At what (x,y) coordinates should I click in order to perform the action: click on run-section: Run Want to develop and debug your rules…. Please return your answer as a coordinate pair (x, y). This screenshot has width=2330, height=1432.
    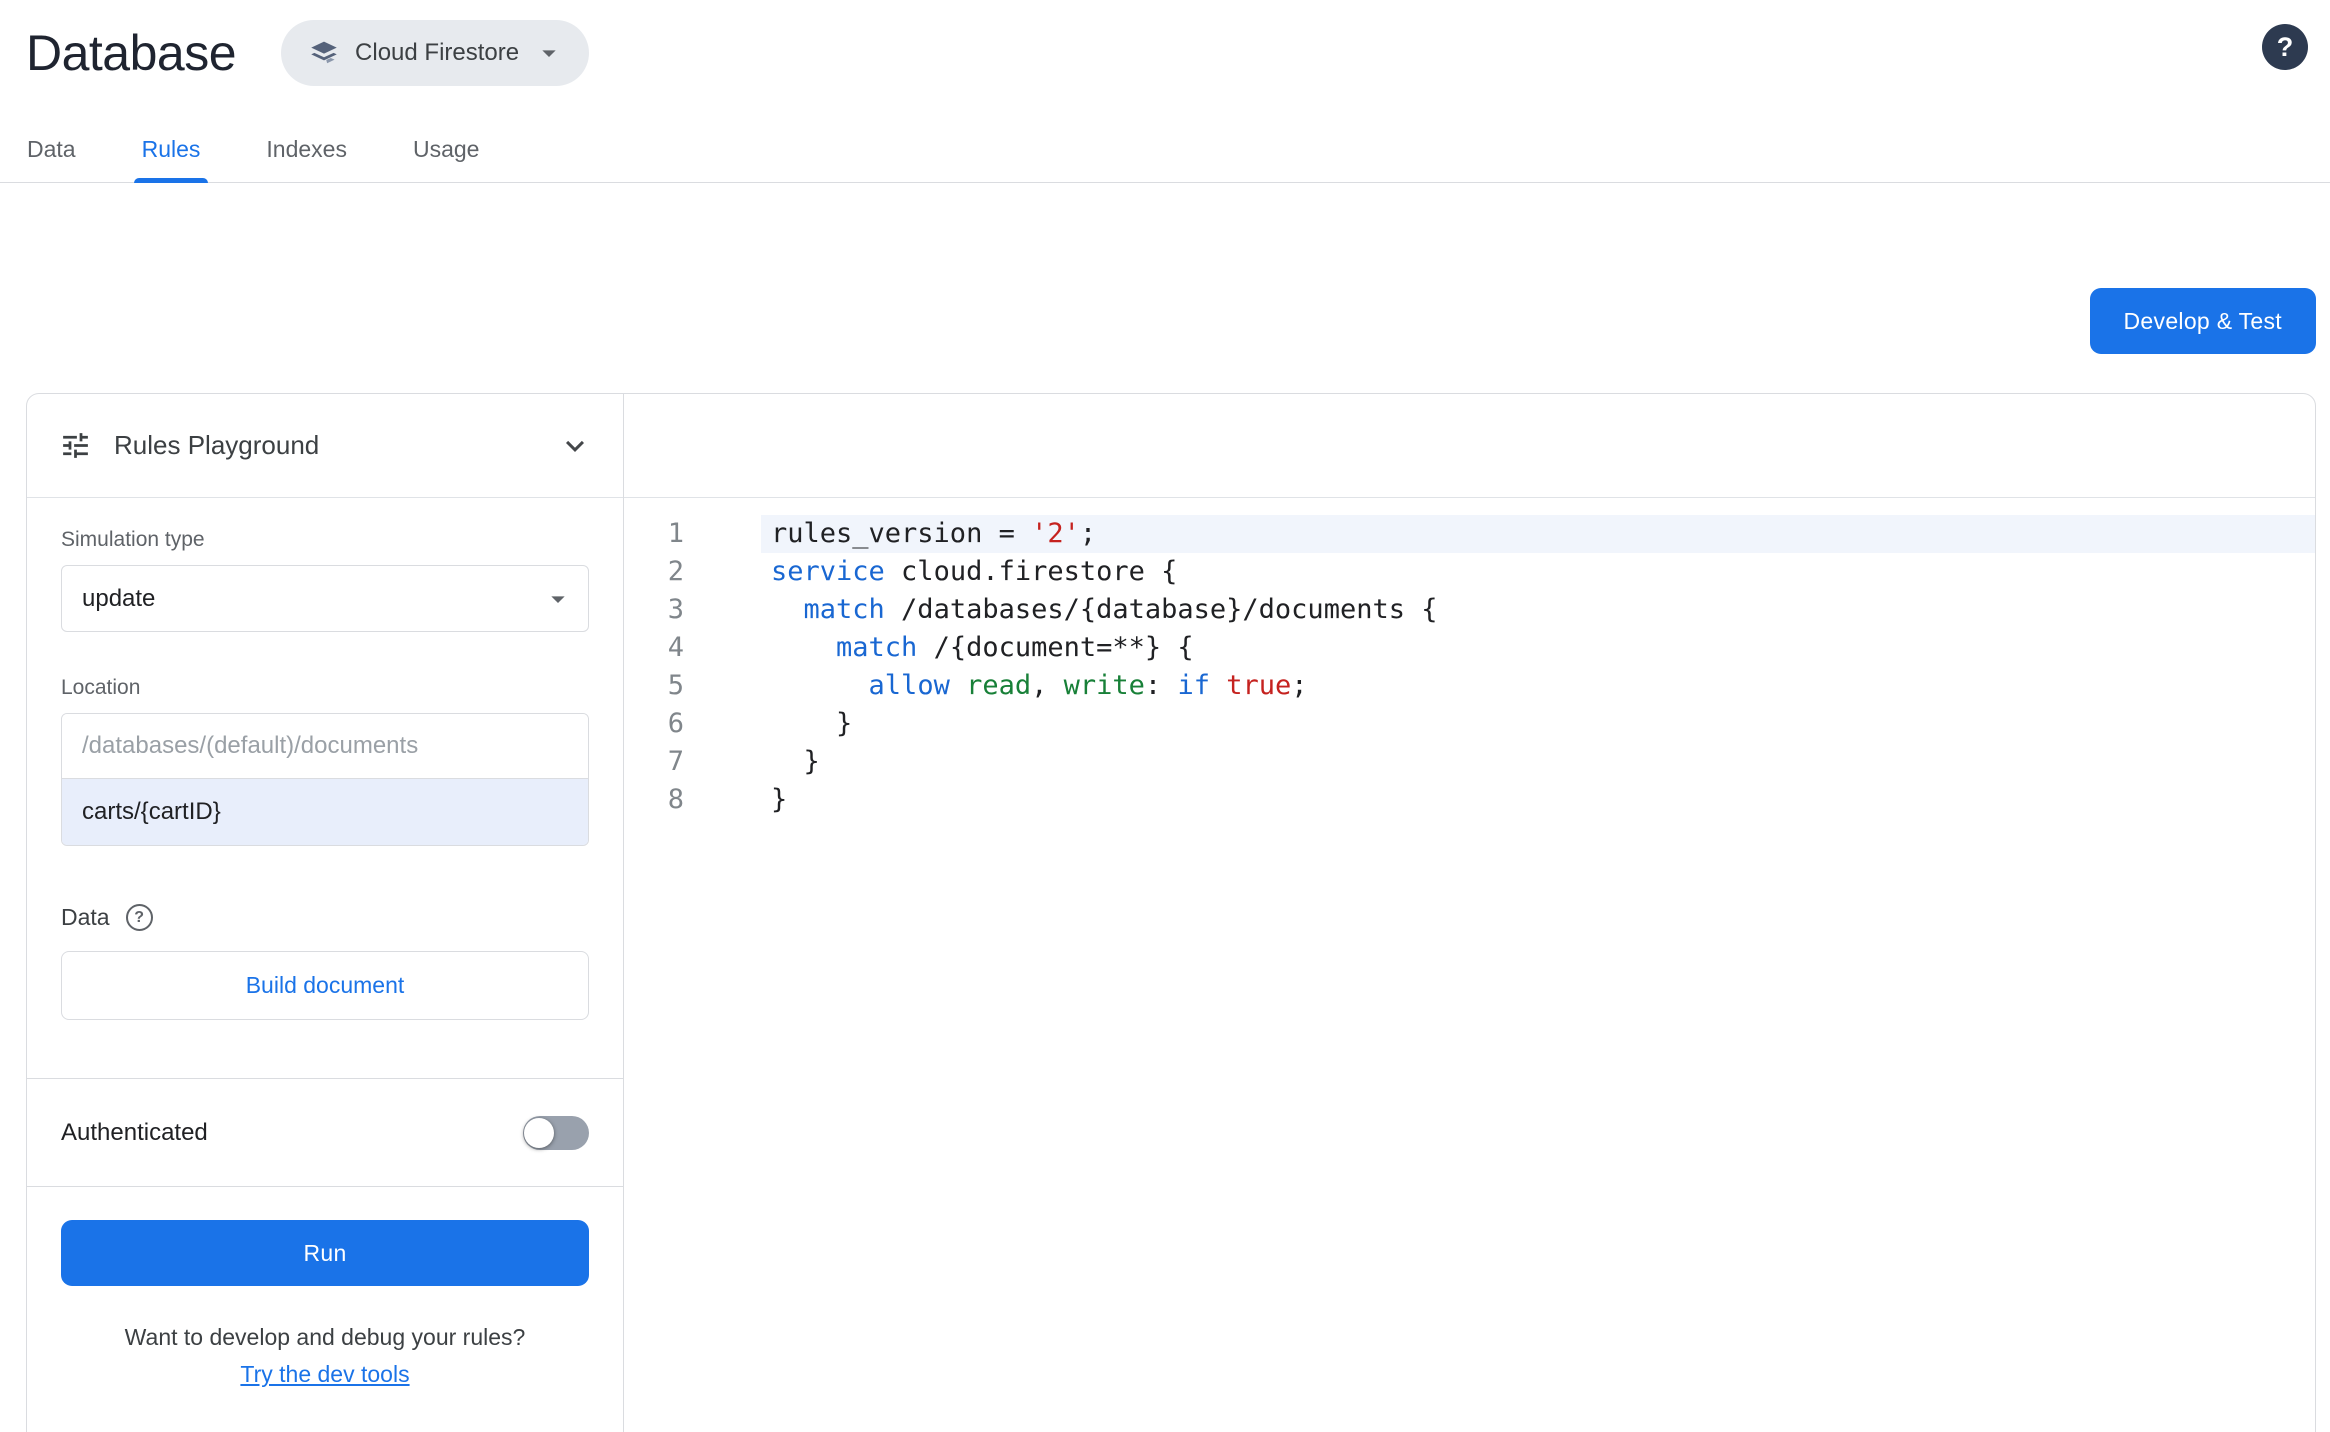
    Looking at the image, I should click on (325, 1287).